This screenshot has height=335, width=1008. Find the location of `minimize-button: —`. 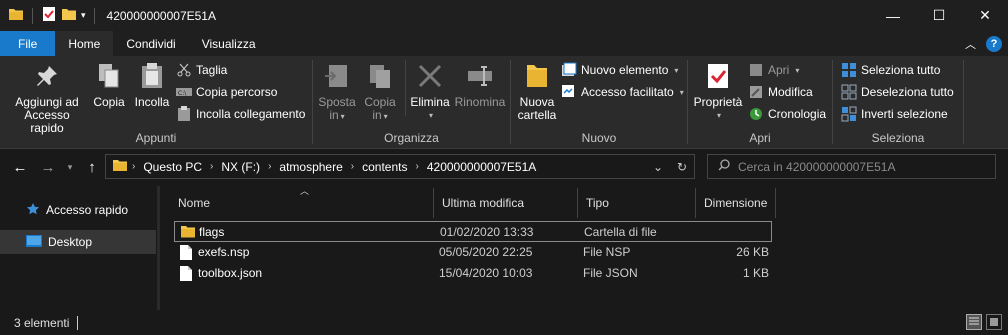

minimize-button: — is located at coordinates (893, 15).